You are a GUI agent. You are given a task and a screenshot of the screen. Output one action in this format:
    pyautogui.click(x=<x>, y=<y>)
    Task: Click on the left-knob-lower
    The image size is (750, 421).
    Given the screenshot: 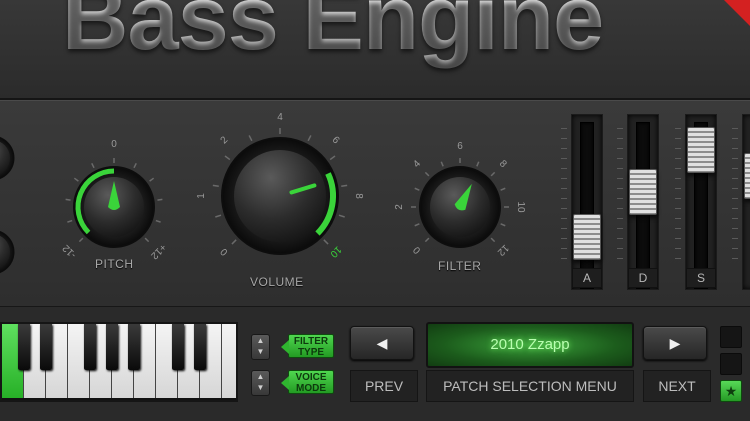 What is the action you would take?
    pyautogui.click(x=7, y=252)
    